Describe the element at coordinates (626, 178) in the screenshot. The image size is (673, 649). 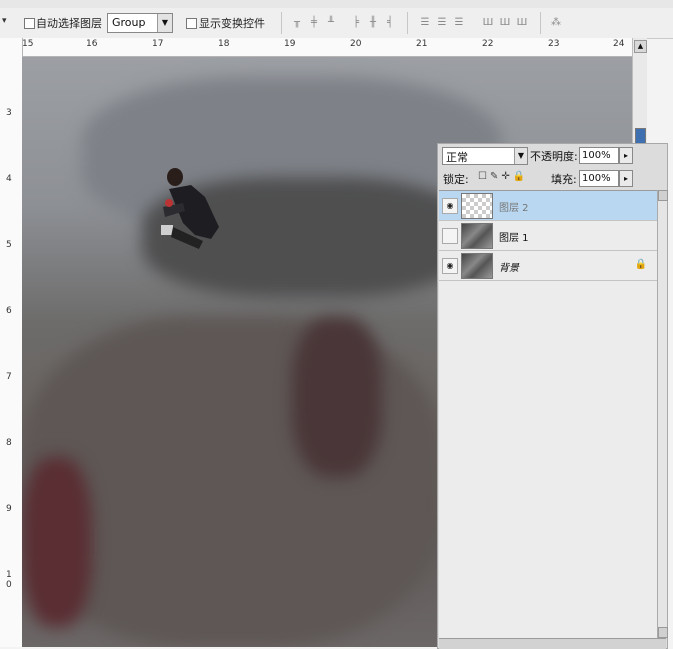
I see `fill-arrow-icon: ▸` at that location.